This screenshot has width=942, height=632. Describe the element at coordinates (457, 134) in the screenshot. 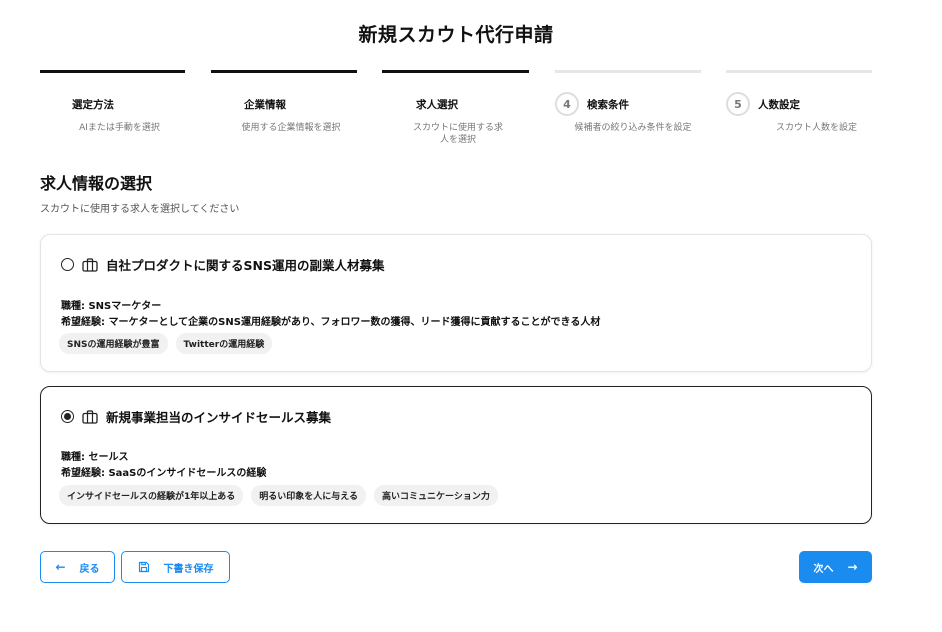

I see `step-description: スカウトに使用する求人を選択` at that location.